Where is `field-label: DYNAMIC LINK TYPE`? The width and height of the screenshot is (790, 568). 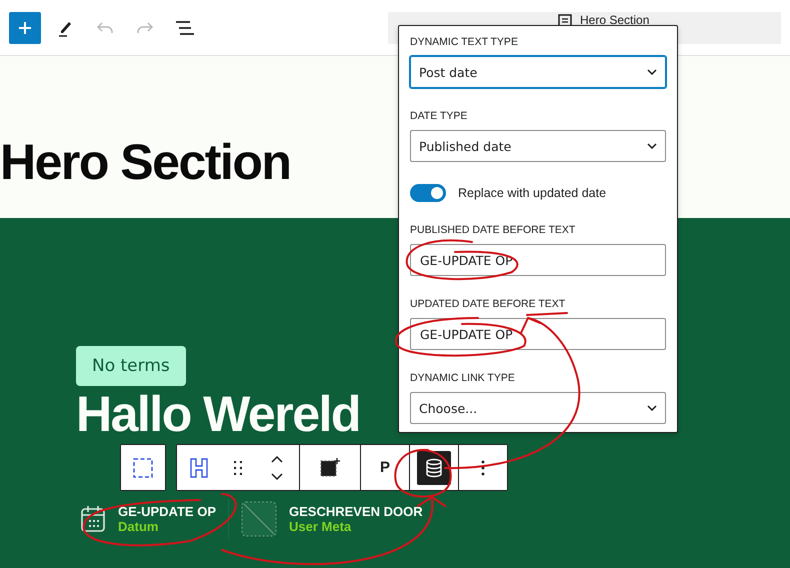
field-label: DYNAMIC LINK TYPE is located at coordinates (463, 378).